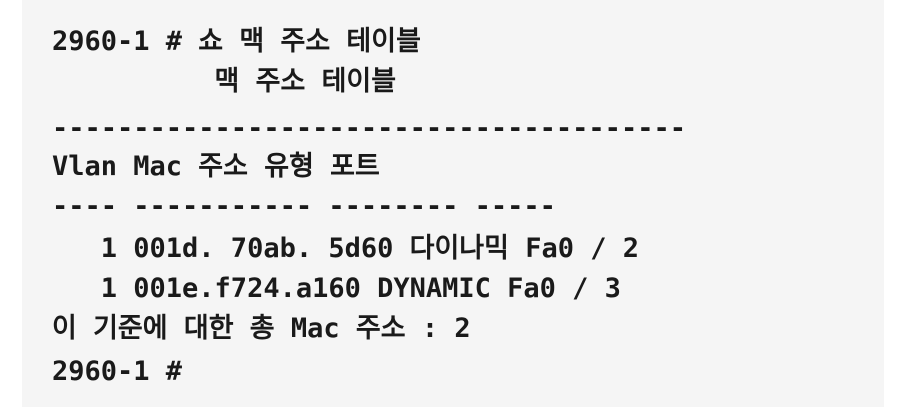 The width and height of the screenshot is (906, 407). Describe the element at coordinates (304, 206) in the screenshot. I see `header-underline: ---- ----------- -------- -----` at that location.